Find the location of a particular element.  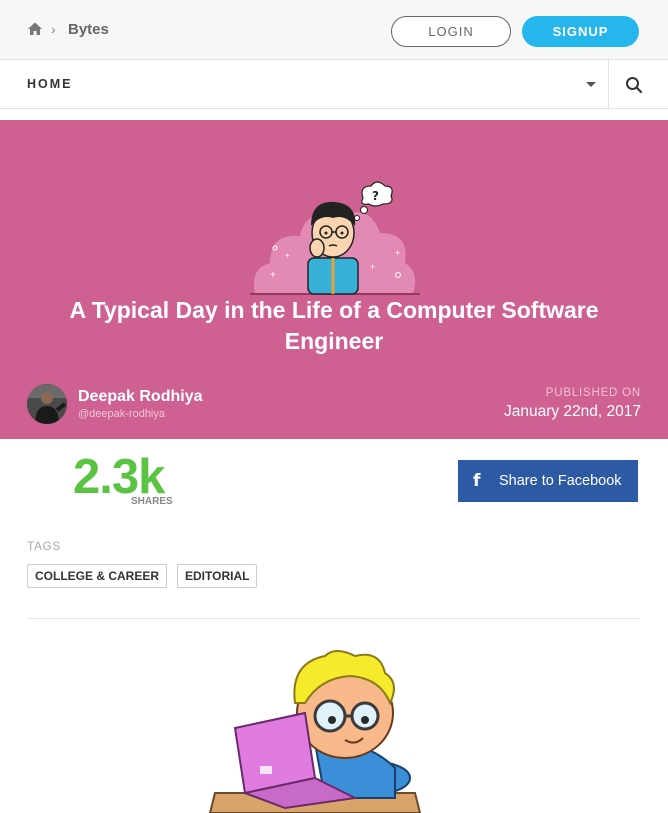

author-avatar is located at coordinates (47, 404).